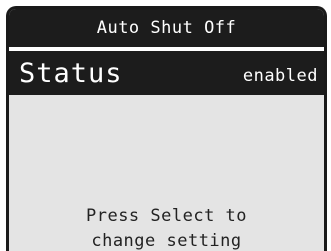 The height and width of the screenshot is (251, 331). What do you see at coordinates (71, 73) in the screenshot?
I see `status-label: Status` at bounding box center [71, 73].